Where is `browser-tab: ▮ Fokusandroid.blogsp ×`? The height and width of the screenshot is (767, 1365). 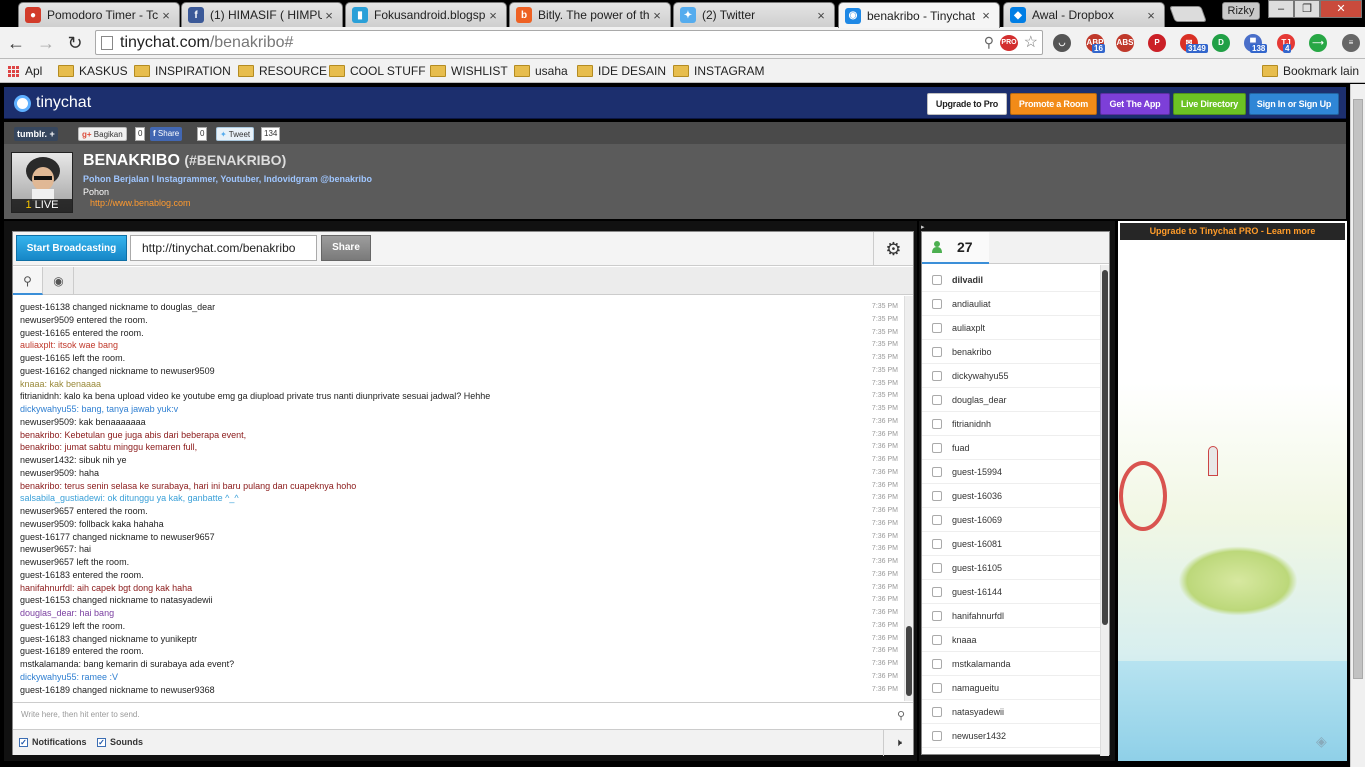
browser-tab: ▮ Fokusandroid.blogsp × is located at coordinates (426, 14).